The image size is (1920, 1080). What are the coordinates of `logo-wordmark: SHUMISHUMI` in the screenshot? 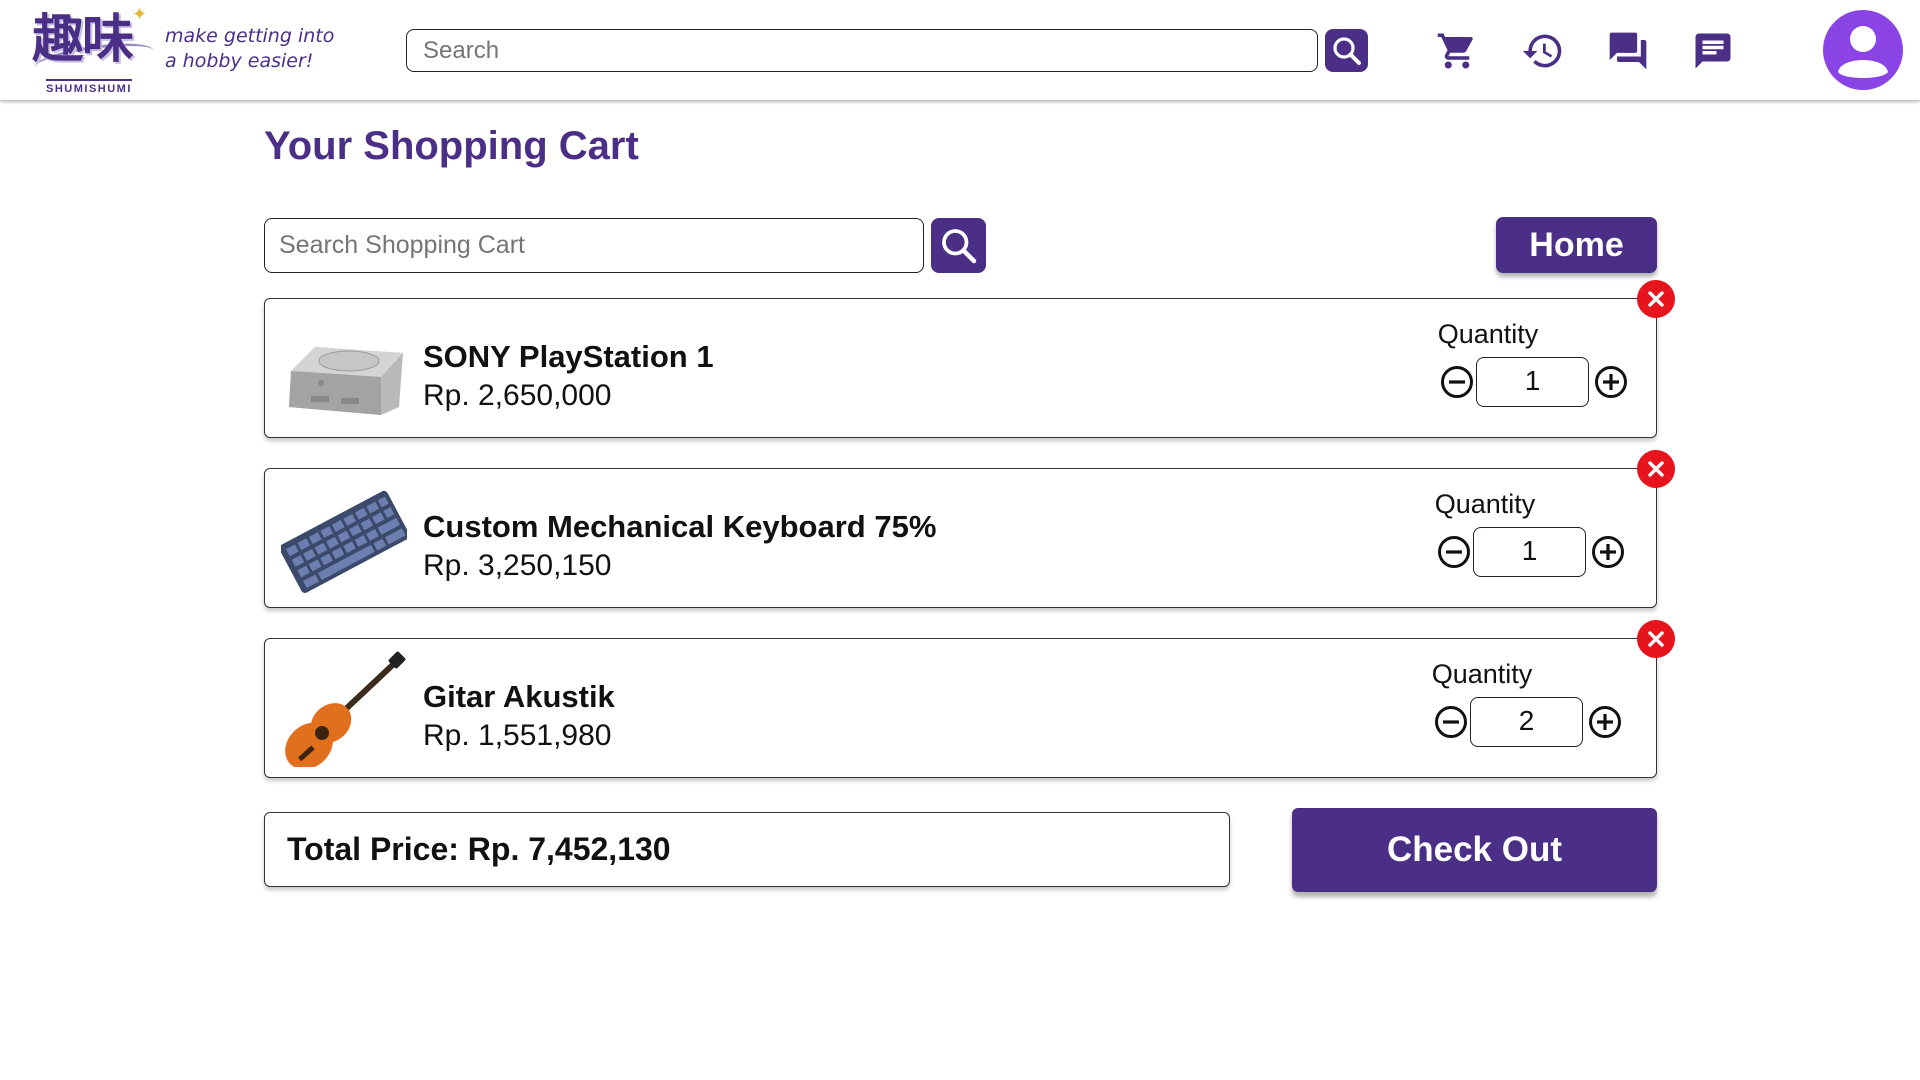 It's located at (89, 87).